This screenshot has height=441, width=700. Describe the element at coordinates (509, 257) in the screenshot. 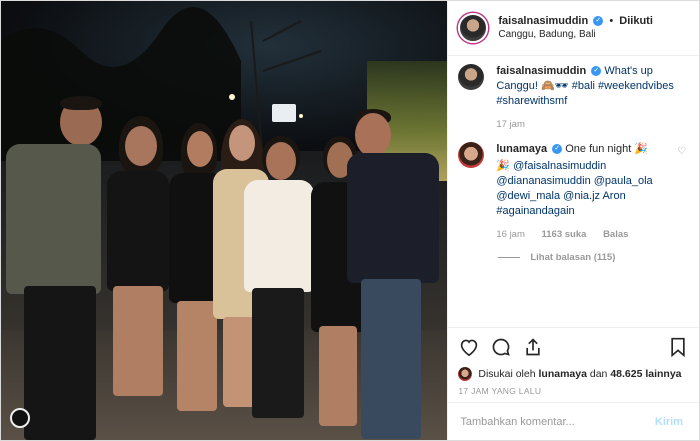

I see `replies-divider` at that location.